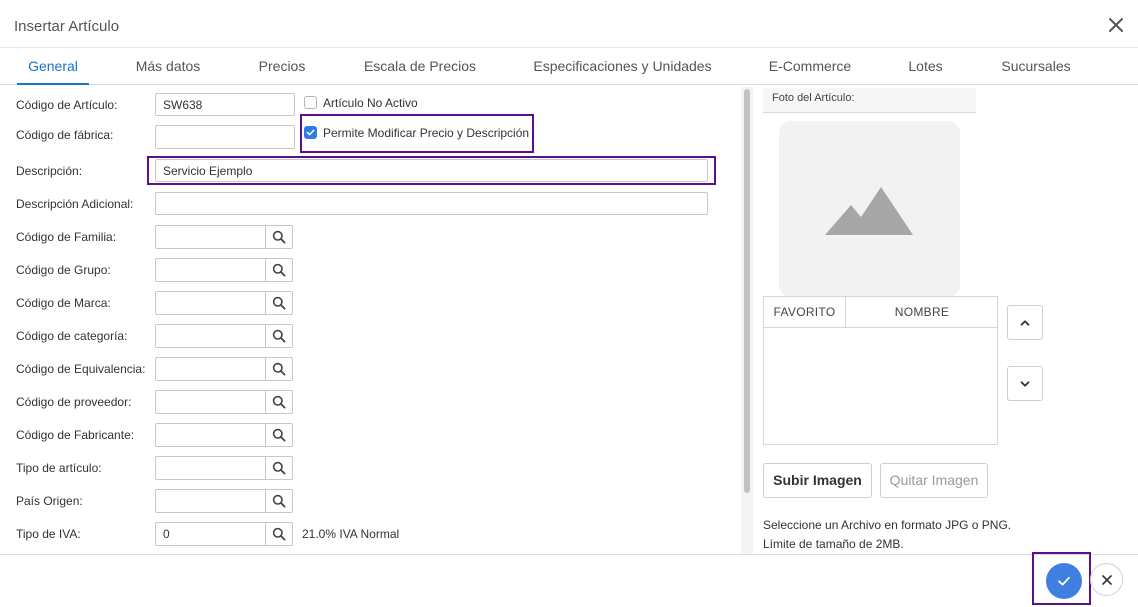  Describe the element at coordinates (833, 544) in the screenshot. I see `file-size-note: Límite de tamaño de 2MB.` at that location.